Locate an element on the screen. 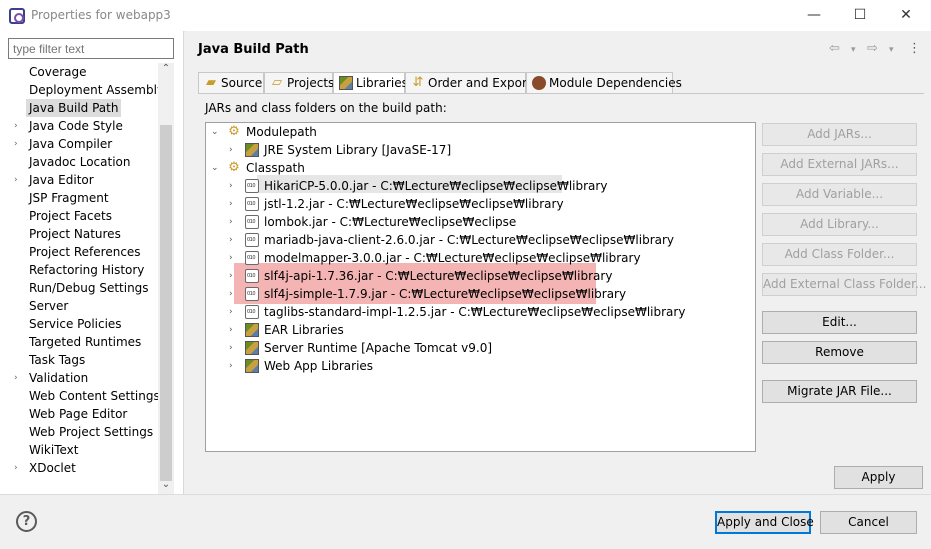 The image size is (931, 549). tab-source: ▰ Source is located at coordinates (231, 83).